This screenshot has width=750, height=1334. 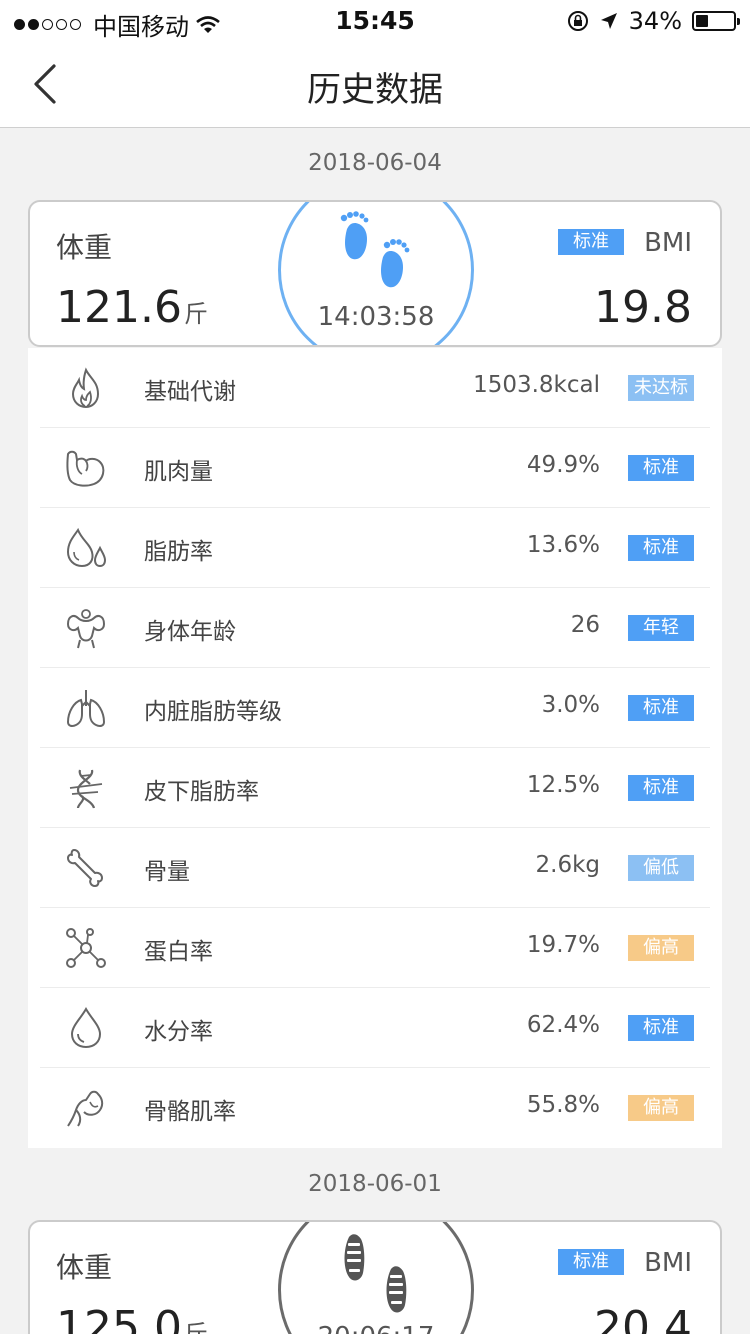 I want to click on measurement-circle: 20:06:17, so click(x=376, y=1278).